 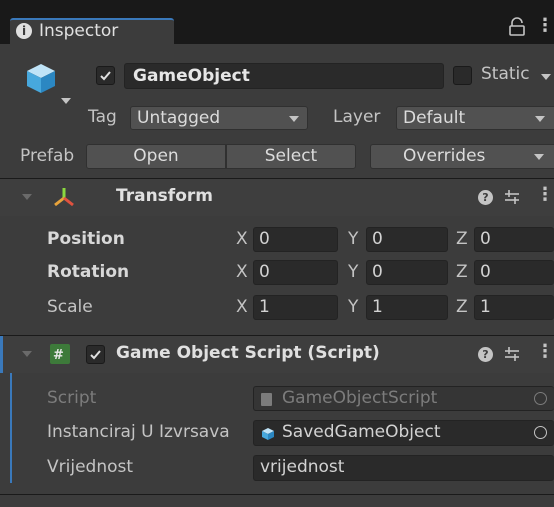 I want to click on csharp-script-icon: #, so click(x=60, y=354).